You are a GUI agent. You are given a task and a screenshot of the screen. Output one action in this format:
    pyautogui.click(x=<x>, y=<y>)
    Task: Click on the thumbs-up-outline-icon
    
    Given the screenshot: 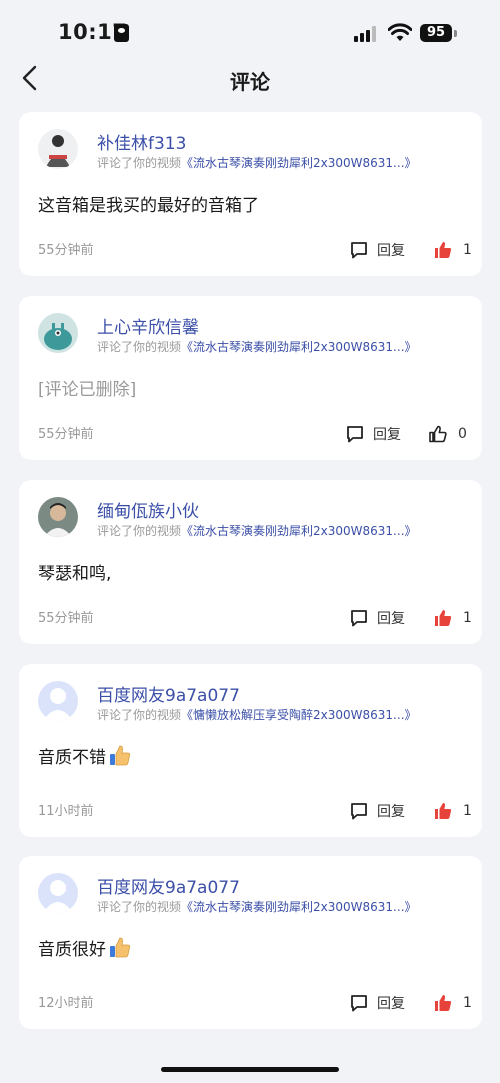 What is the action you would take?
    pyautogui.click(x=438, y=434)
    